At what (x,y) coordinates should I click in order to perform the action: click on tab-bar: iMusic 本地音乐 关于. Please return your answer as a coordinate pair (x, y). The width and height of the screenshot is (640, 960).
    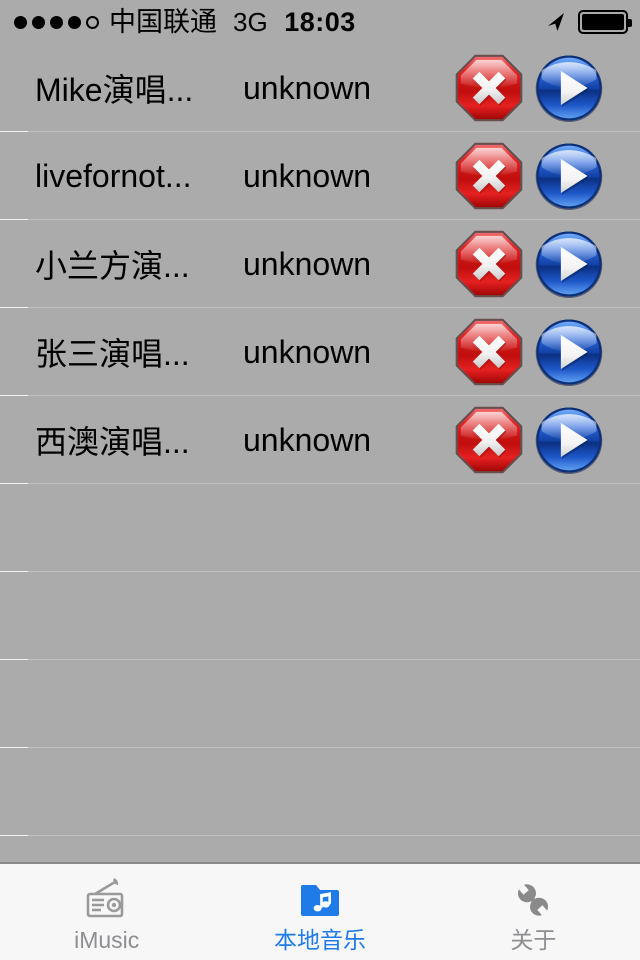
    Looking at the image, I should click on (320, 911).